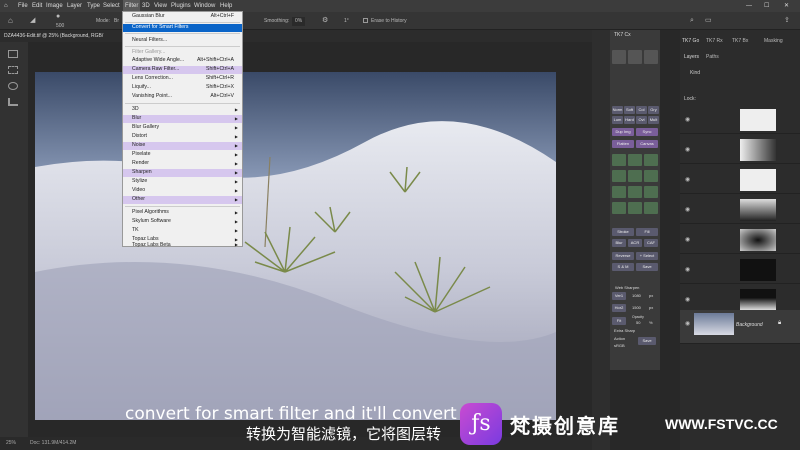 This screenshot has width=800, height=450. Describe the element at coordinates (182, 182) in the screenshot. I see `menu-item-stylize: Stylize ▶` at that location.